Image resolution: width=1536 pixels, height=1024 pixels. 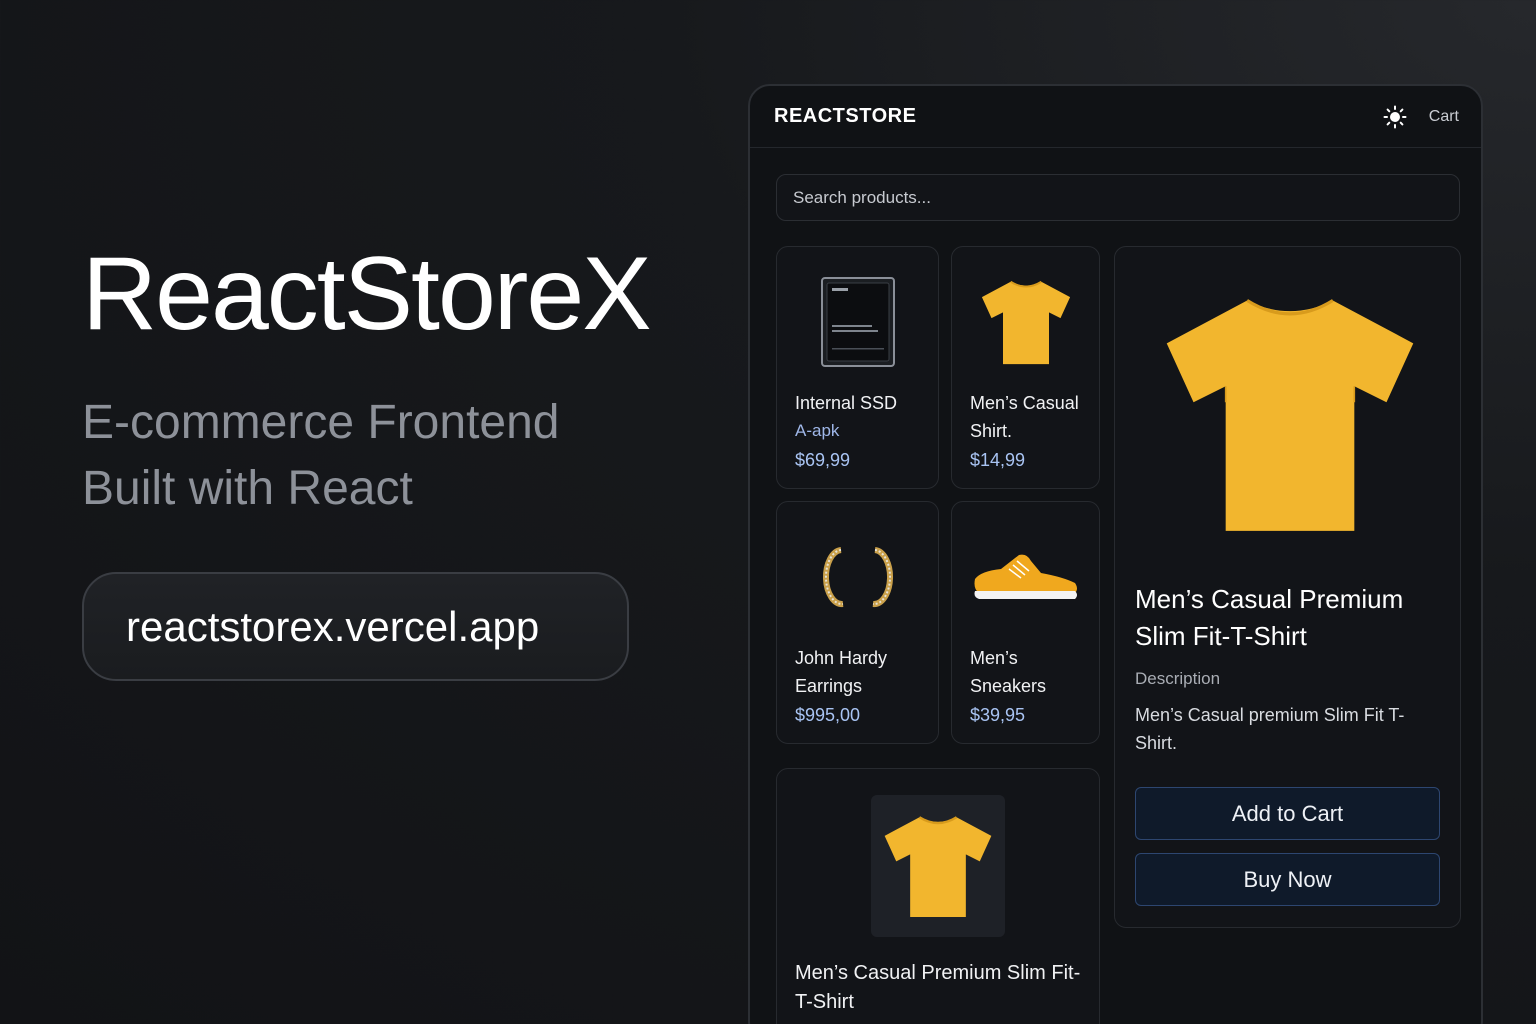 I want to click on store-header: REACTSTORE Cart, so click(x=1115, y=117).